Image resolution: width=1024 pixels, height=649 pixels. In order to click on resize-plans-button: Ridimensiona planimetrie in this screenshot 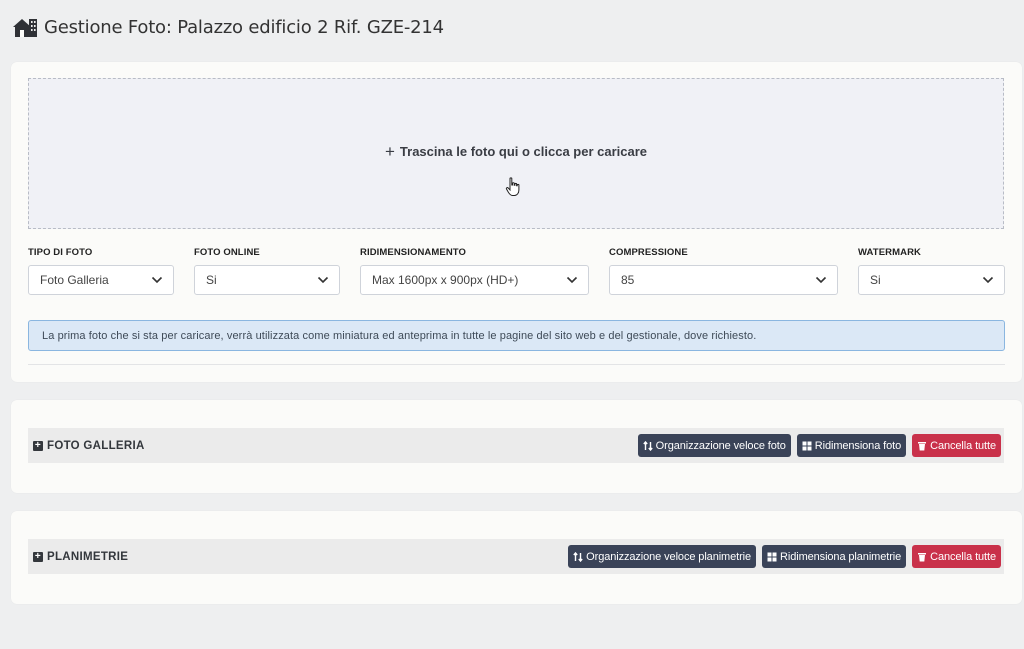, I will do `click(834, 556)`.